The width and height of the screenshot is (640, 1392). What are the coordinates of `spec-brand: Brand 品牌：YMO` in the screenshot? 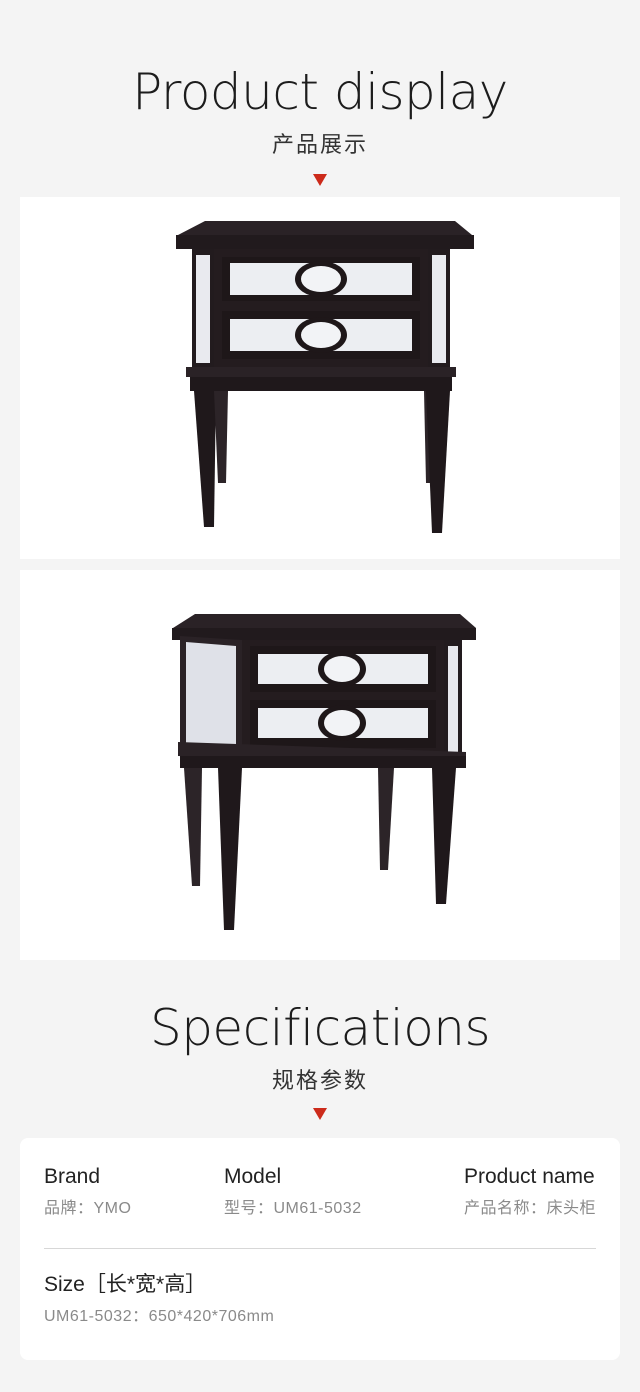 It's located at (87, 1192).